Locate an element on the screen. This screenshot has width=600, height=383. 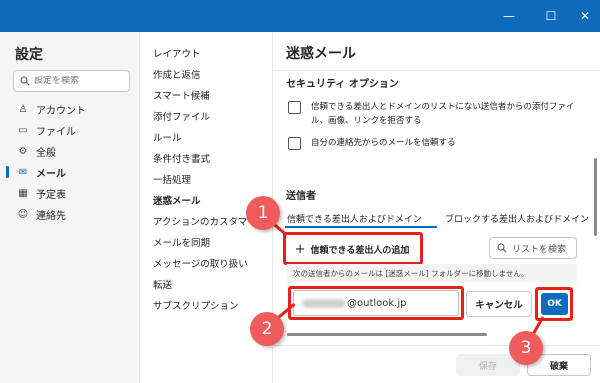
contacts-icon: ☺ is located at coordinates (23, 214).